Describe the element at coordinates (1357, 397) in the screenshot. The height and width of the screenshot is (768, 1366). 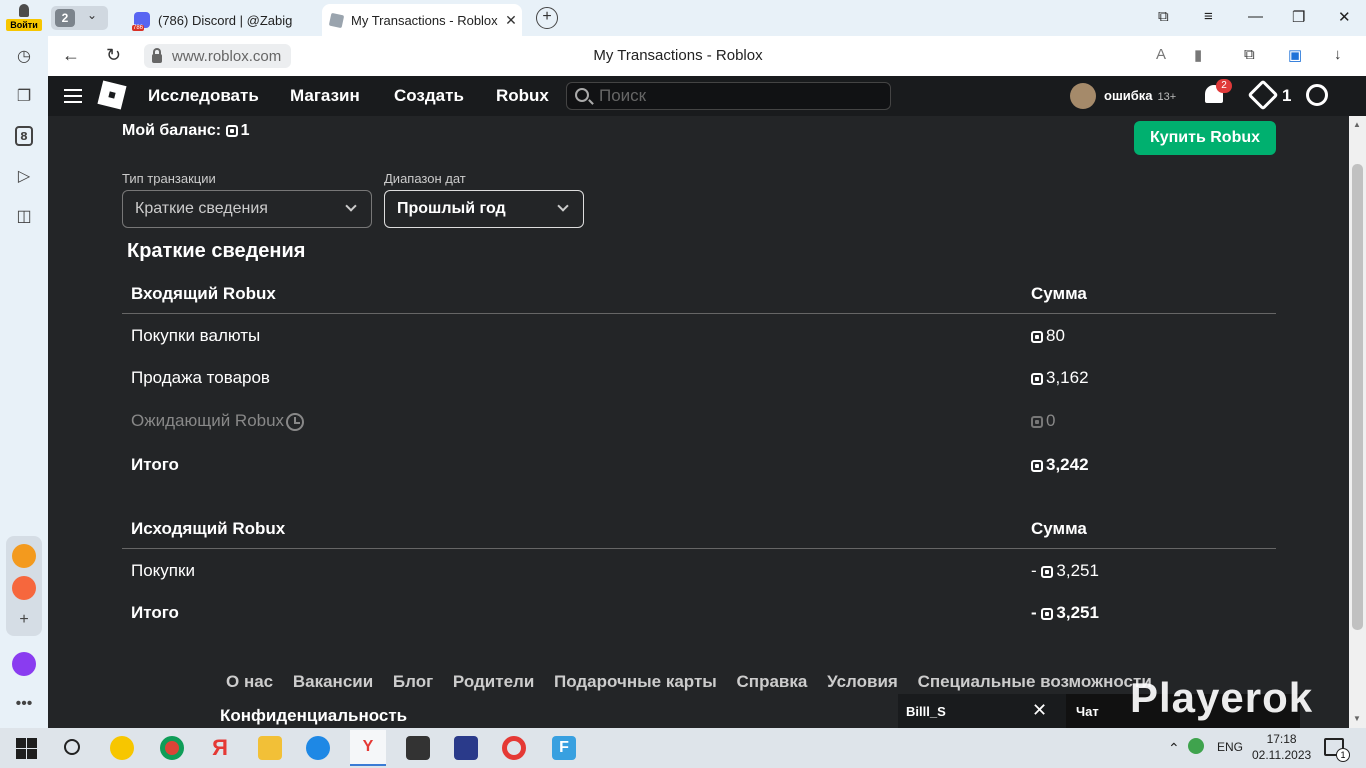
I see `scrollbar-thumb` at that location.